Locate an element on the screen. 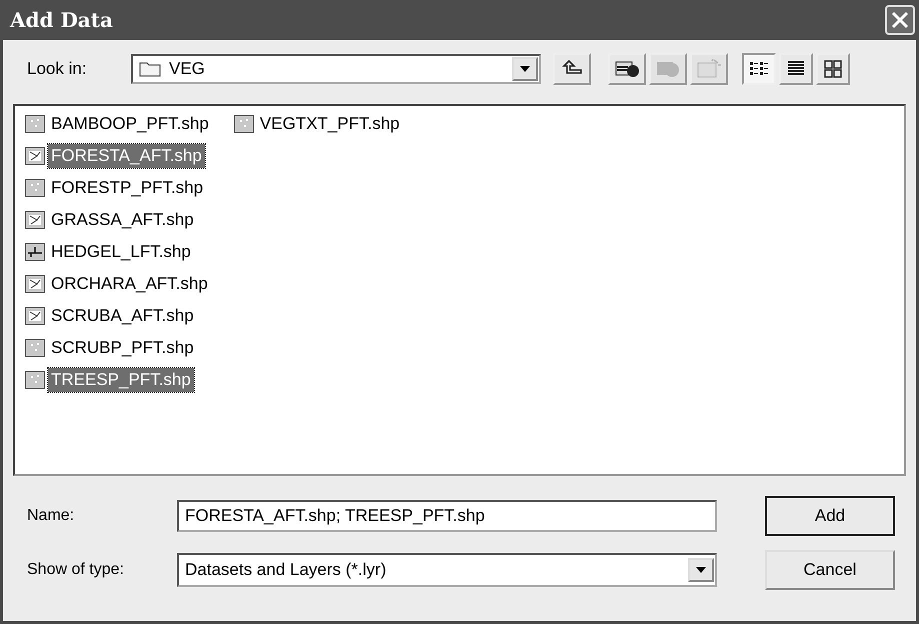  file-item: VEGTXT_PFT.shp is located at coordinates (329, 124).